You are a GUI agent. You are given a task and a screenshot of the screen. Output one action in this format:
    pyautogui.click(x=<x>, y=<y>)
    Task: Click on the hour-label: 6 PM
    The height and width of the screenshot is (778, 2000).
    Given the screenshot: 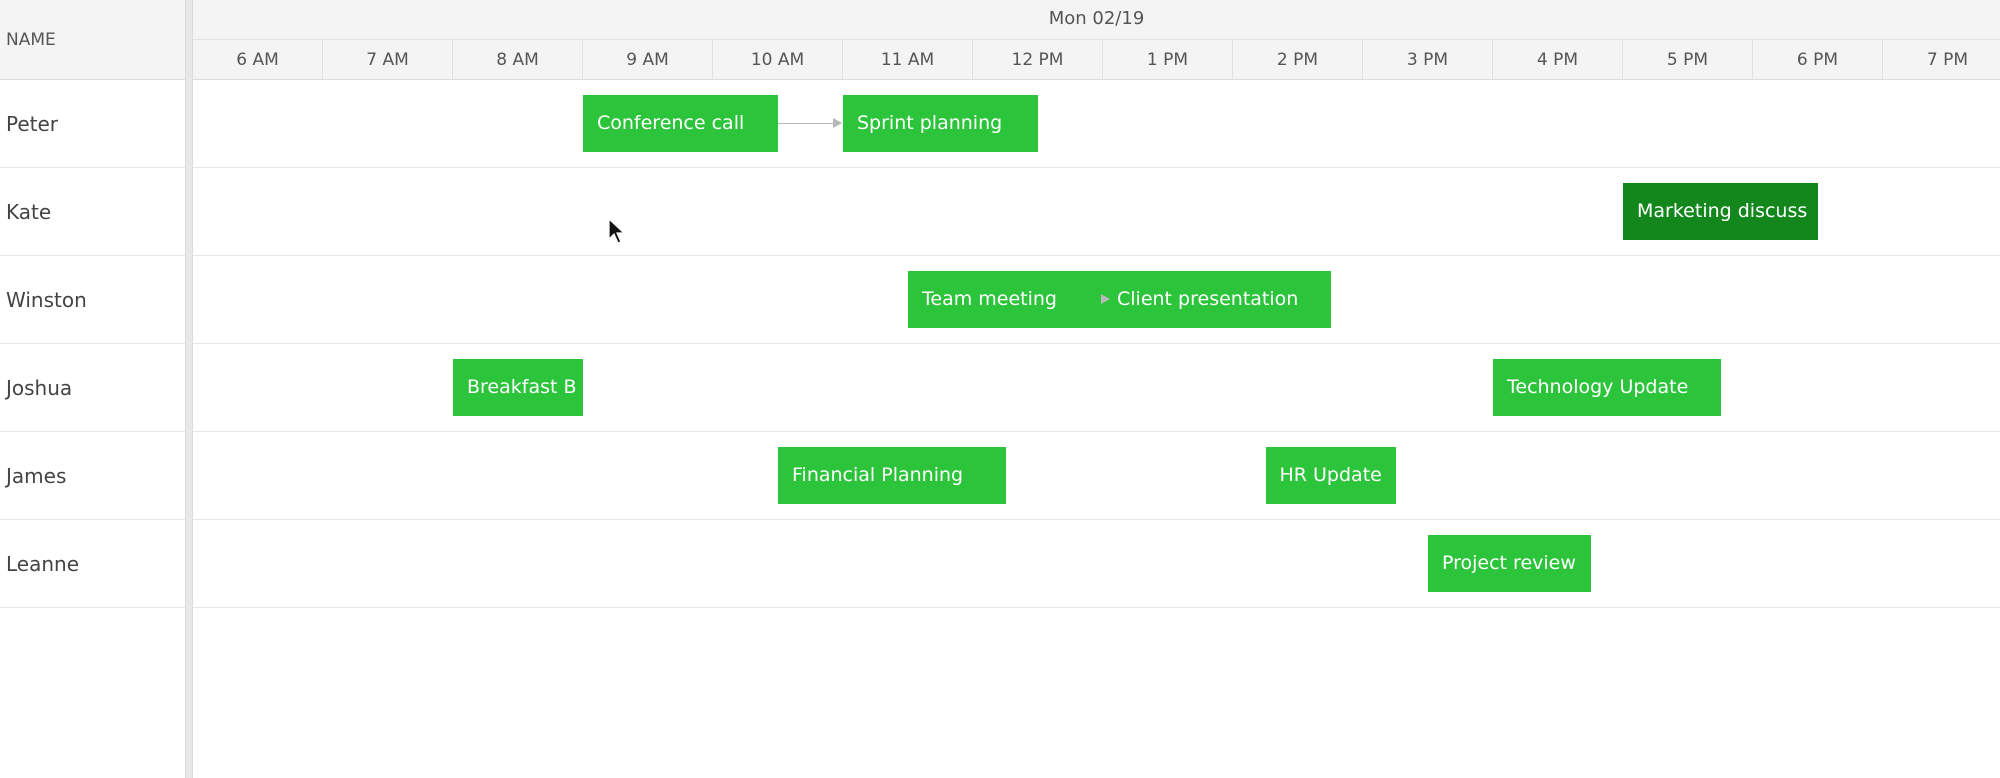 What is the action you would take?
    pyautogui.click(x=1817, y=60)
    